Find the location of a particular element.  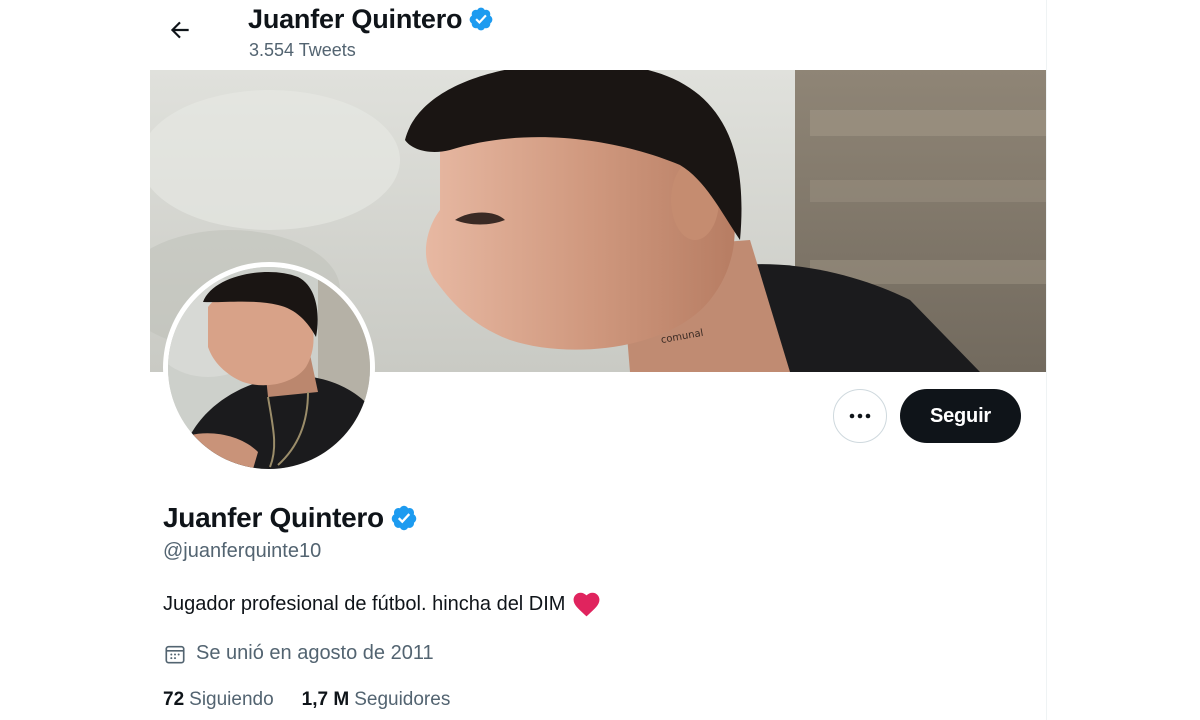

join-date-text: Se unió en agosto de 2011 is located at coordinates (315, 653).